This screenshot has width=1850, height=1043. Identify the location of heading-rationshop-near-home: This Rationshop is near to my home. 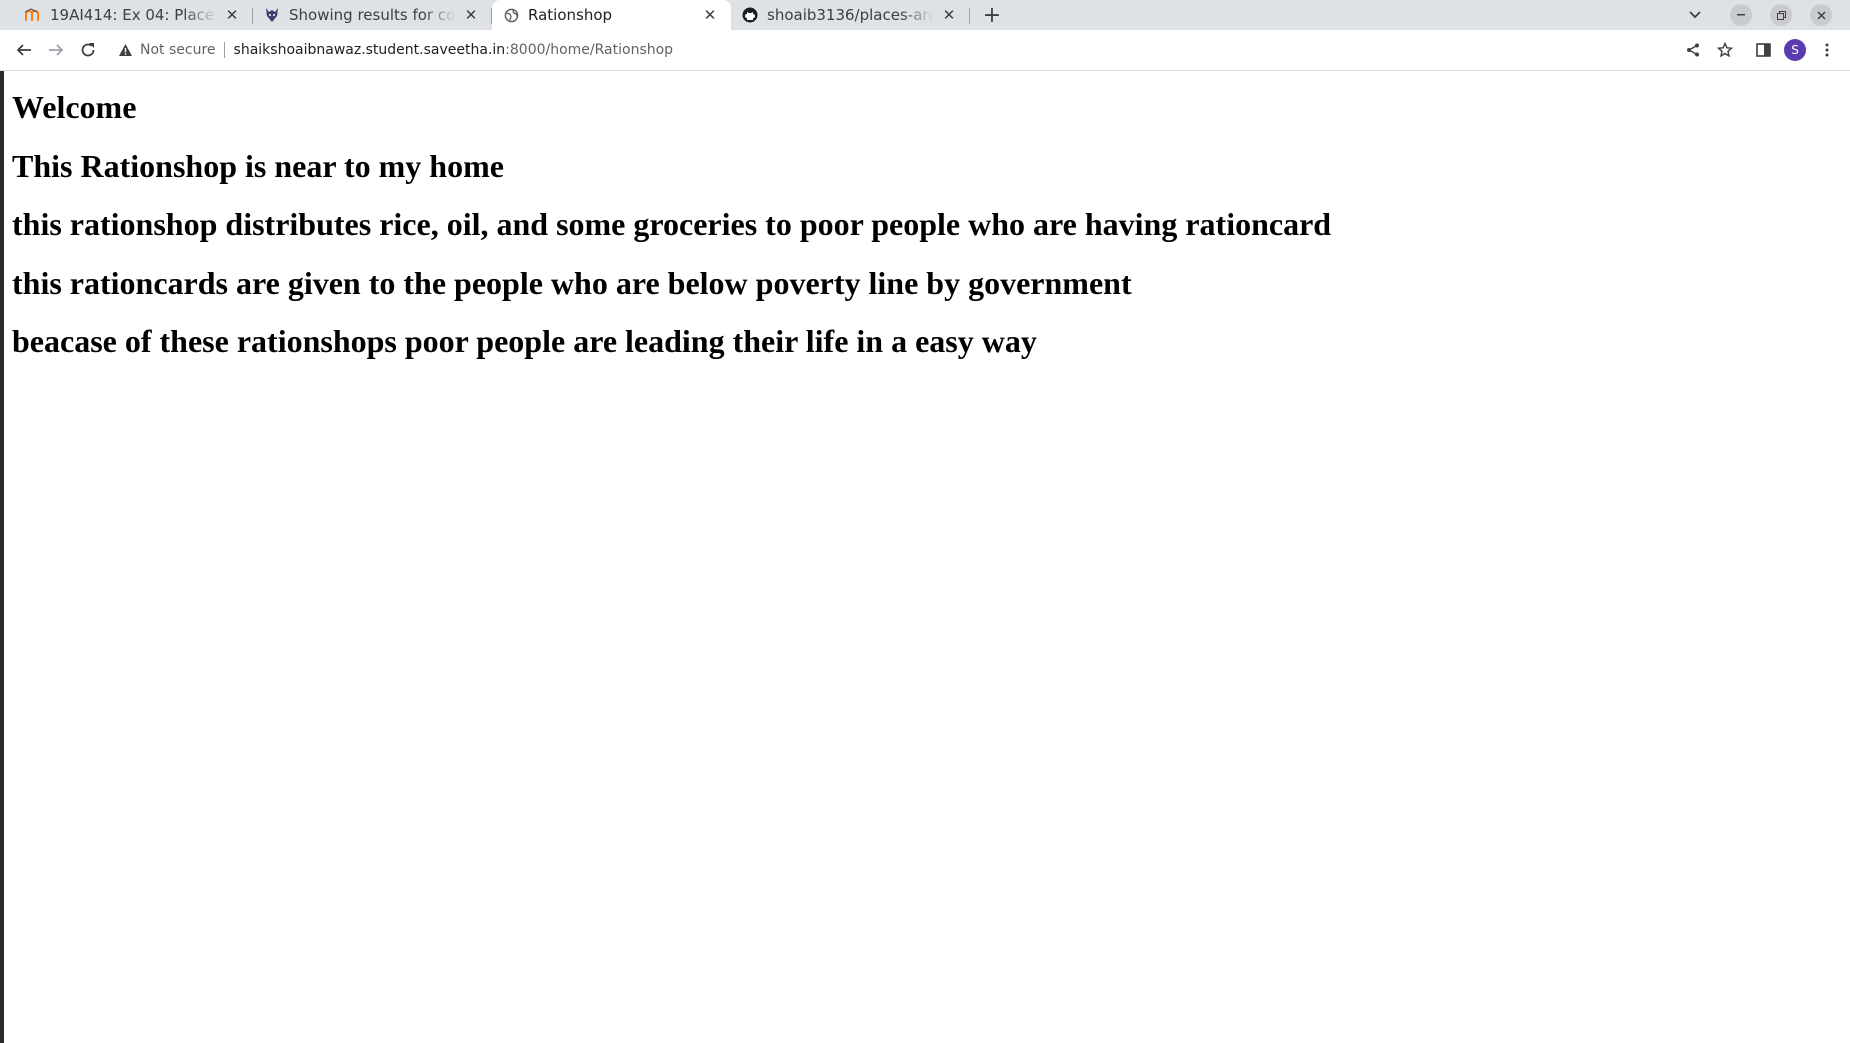
(258, 165).